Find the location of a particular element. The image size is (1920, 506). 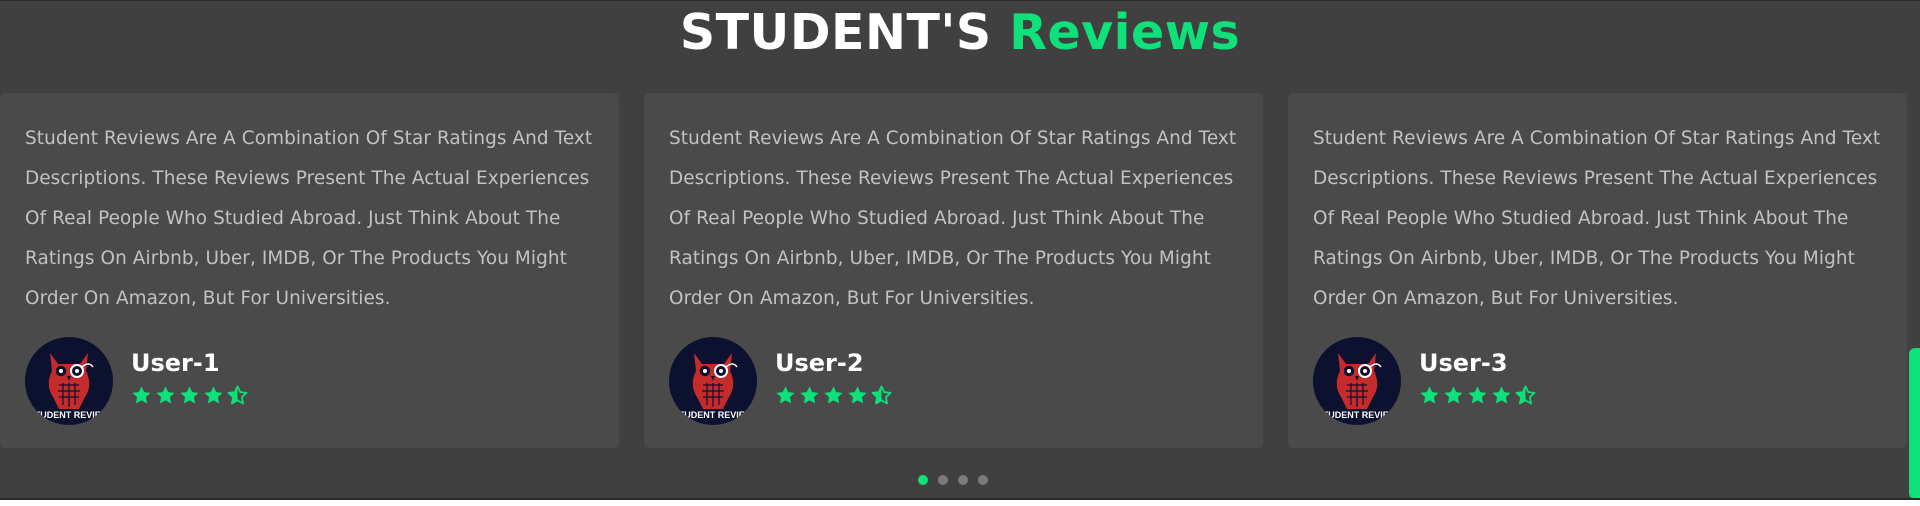

carousel-pagination is located at coordinates (953, 480).